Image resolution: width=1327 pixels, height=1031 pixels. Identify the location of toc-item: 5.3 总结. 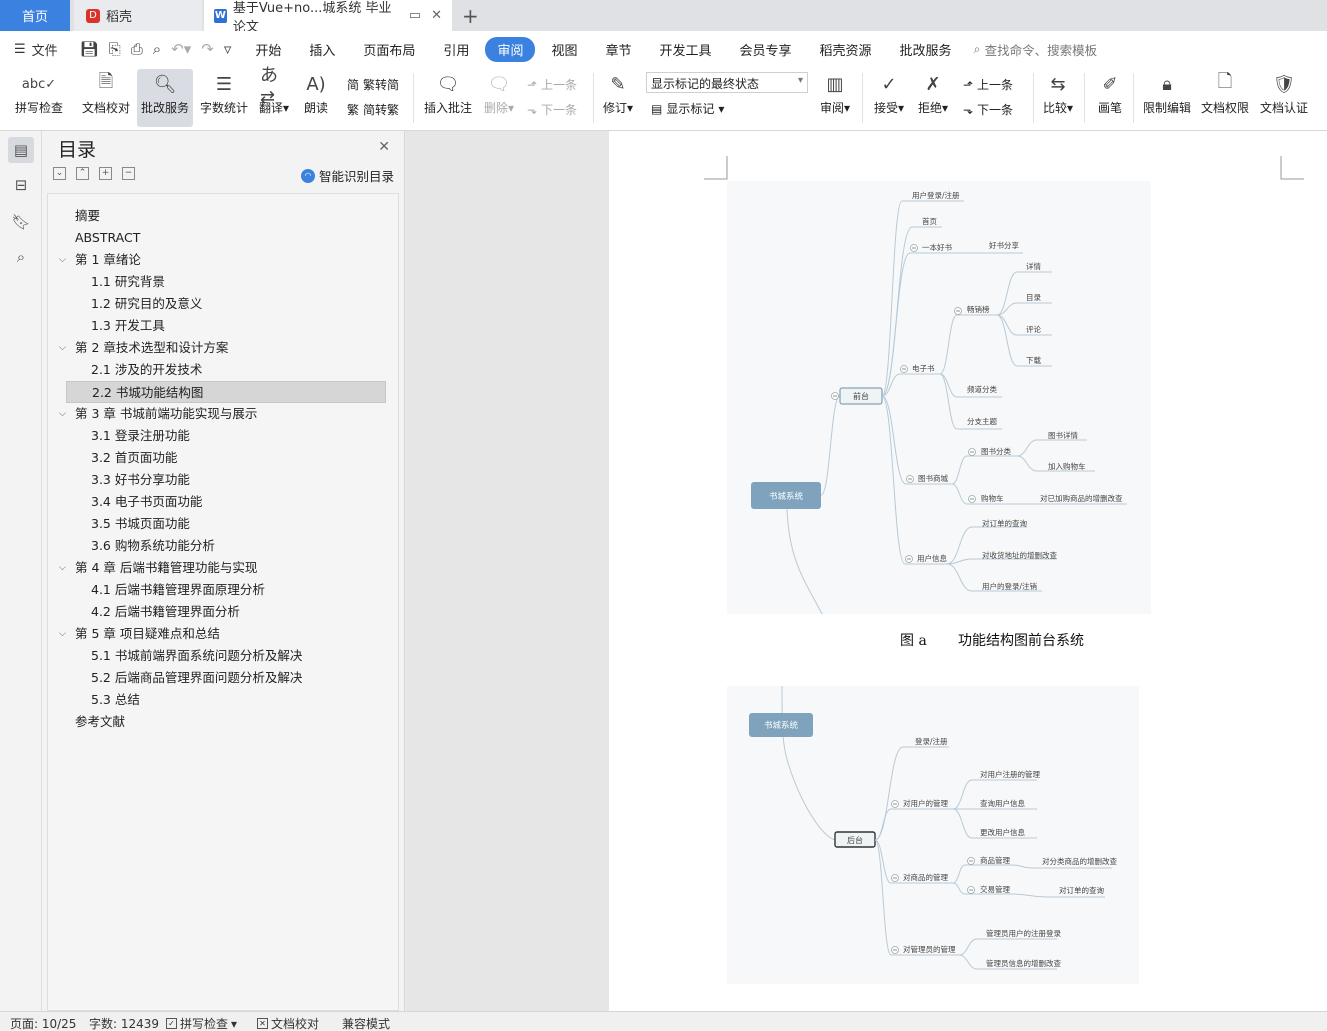
(218, 700).